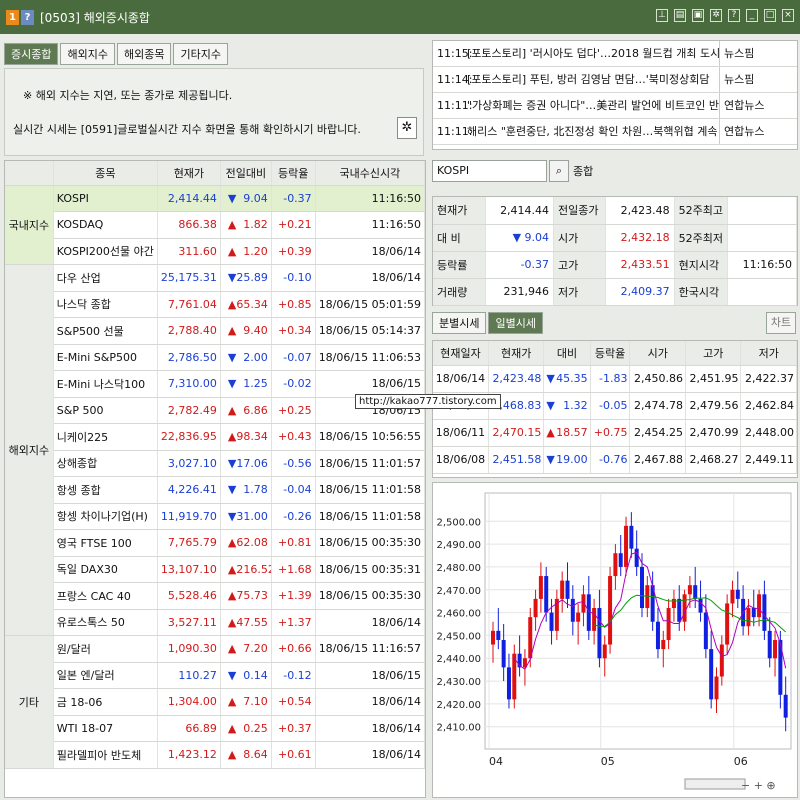 The height and width of the screenshot is (800, 800). Describe the element at coordinates (580, 292) in the screenshot. I see `quote-label: 저가` at that location.